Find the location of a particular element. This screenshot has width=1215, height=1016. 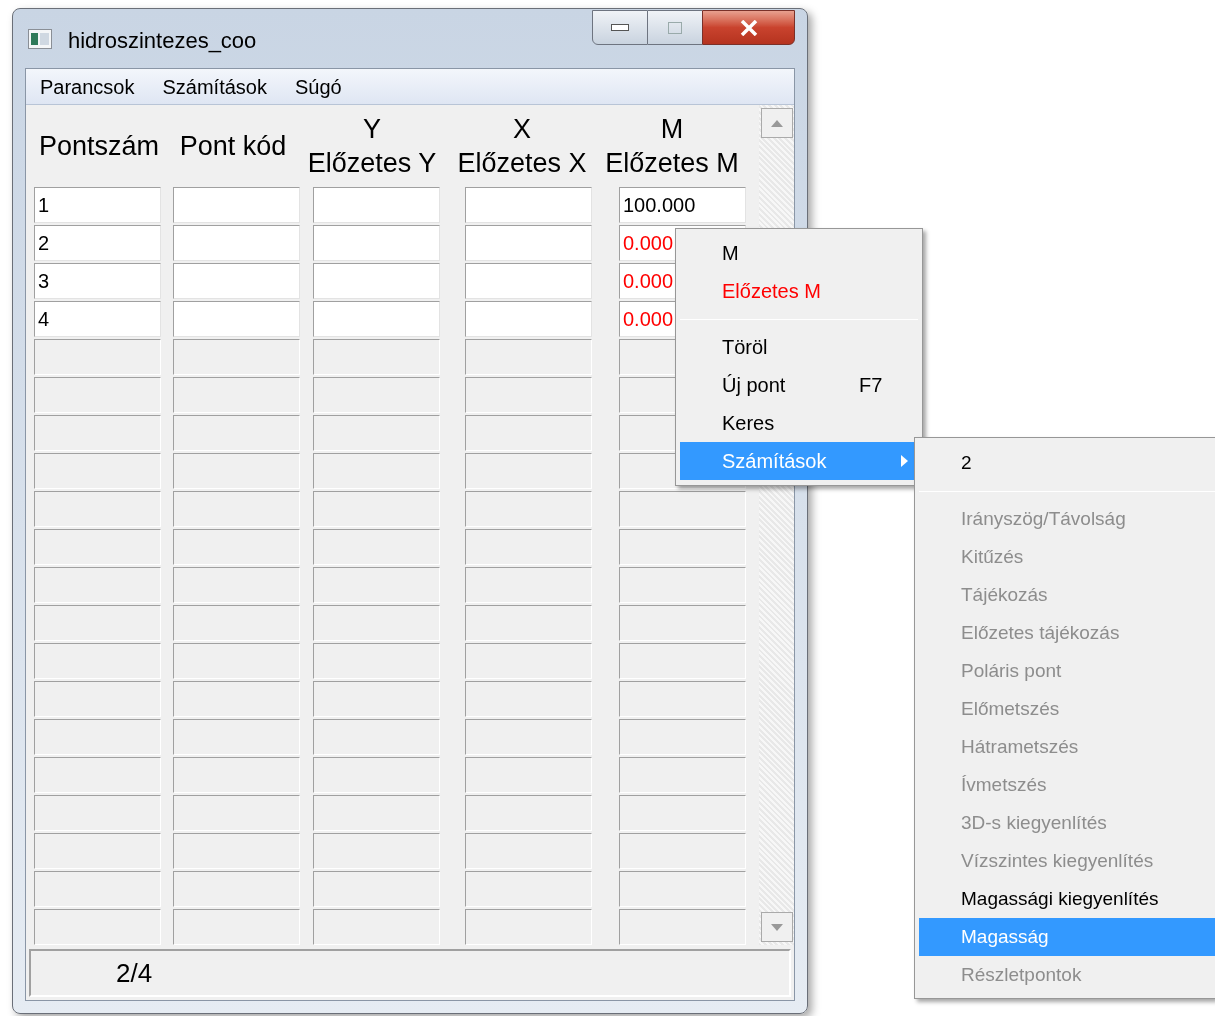

status-text: 2/4 is located at coordinates (134, 973).